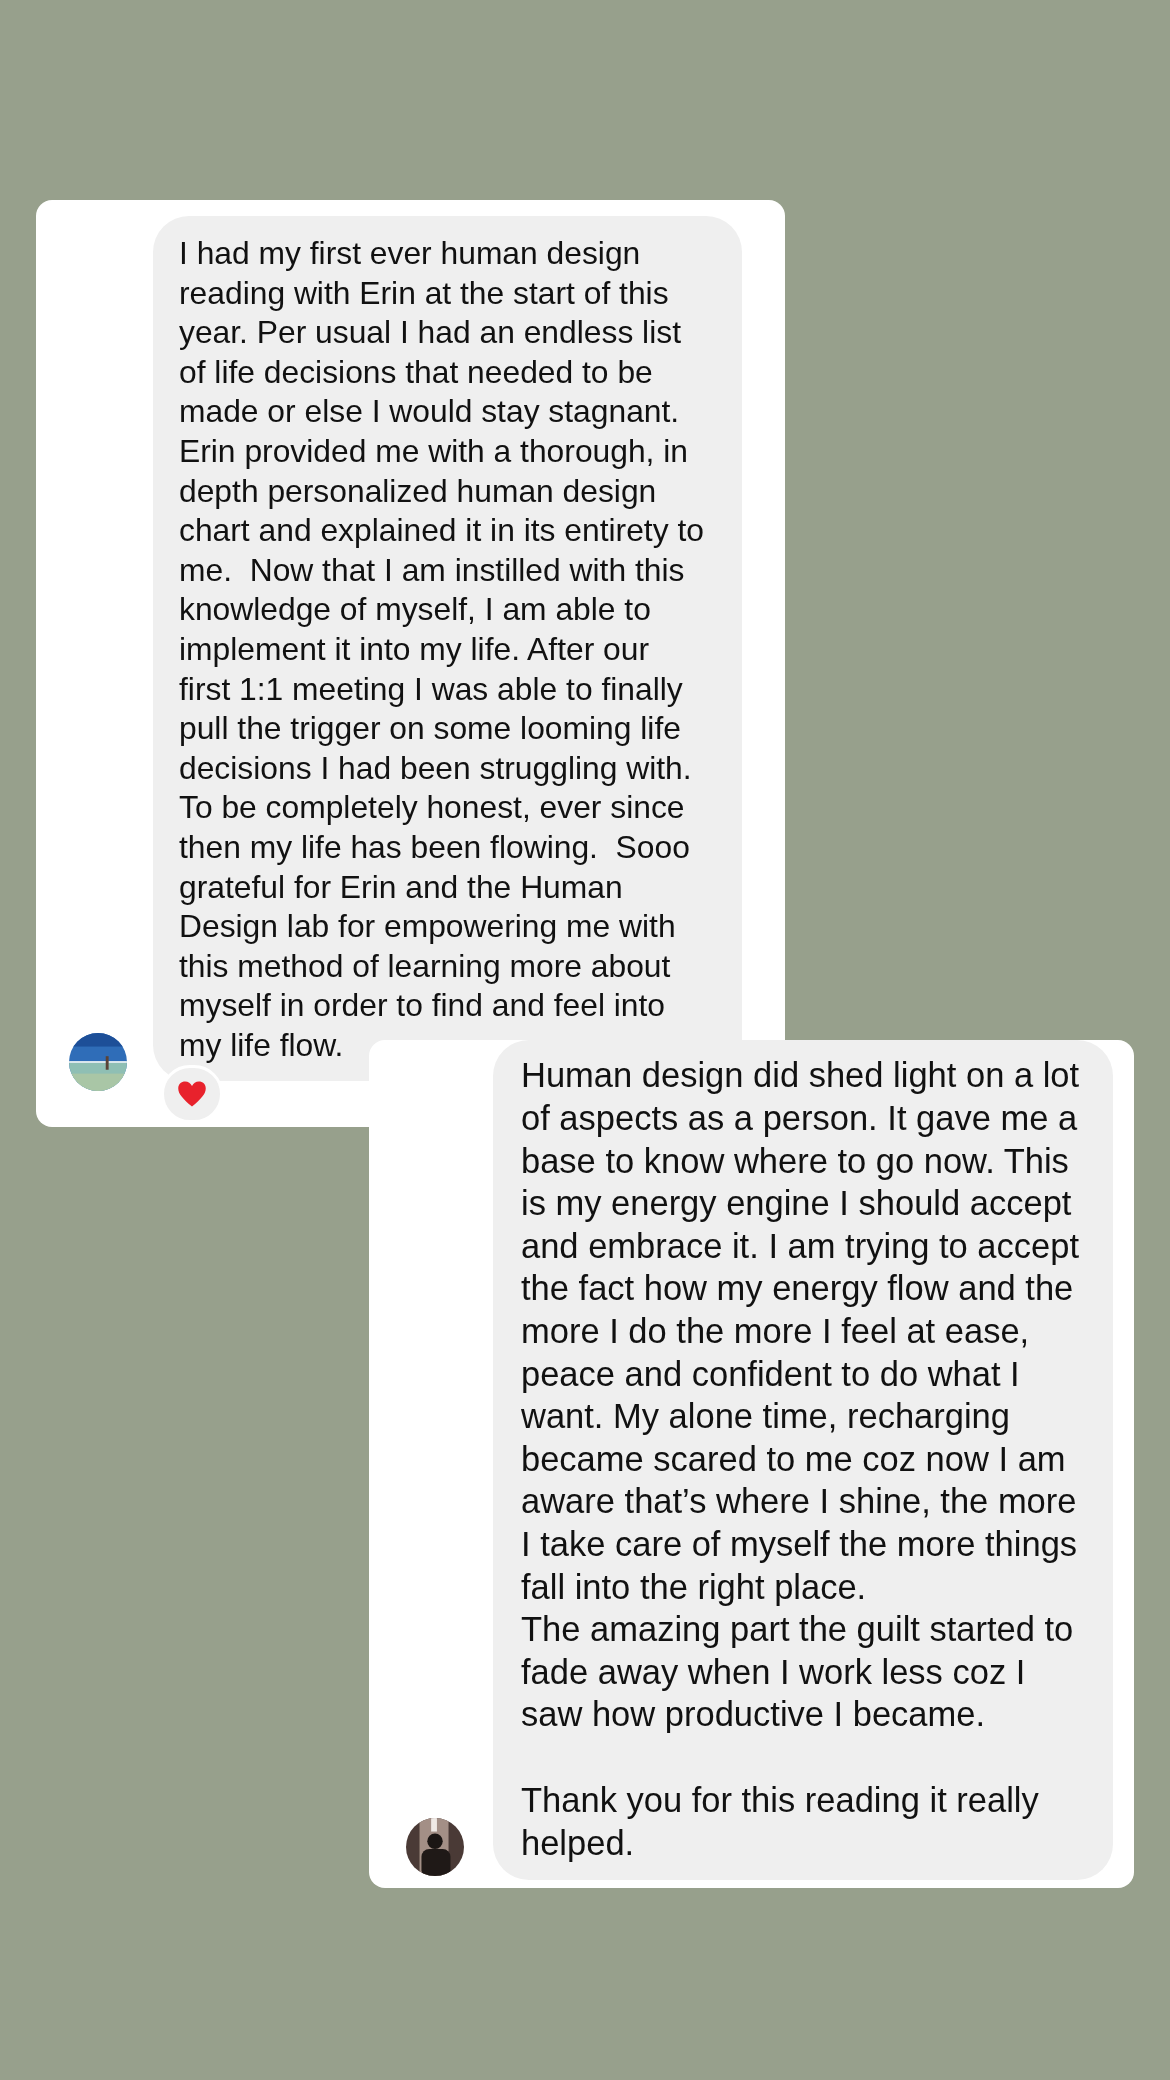  What do you see at coordinates (801, 1331) in the screenshot?
I see `message-text: Human design did shed light on a lot of aspects as a person. It gave me a base to know where to go now. This is my energy engine I should accept and embrace it. I am trying to accept the fact how my energy flow and the more I do the more I feel at ease, peace and confident to do what I want. My alone time, recharging became scared to me coz now I am aware that’s where I shine, the more I take care of myself the more things fall into the right place.` at bounding box center [801, 1331].